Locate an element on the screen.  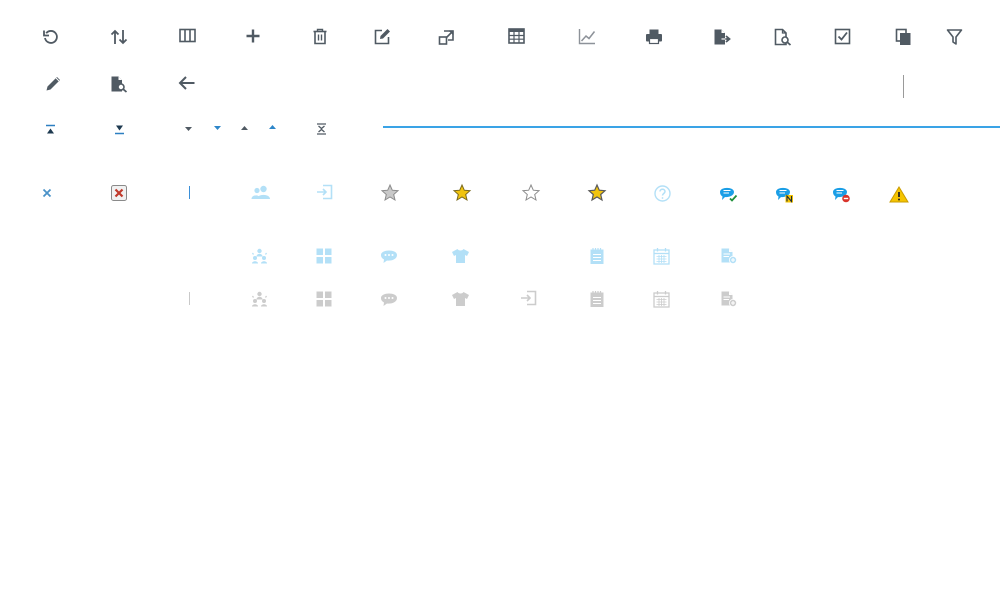
comment-check-icon is located at coordinates (729, 194).